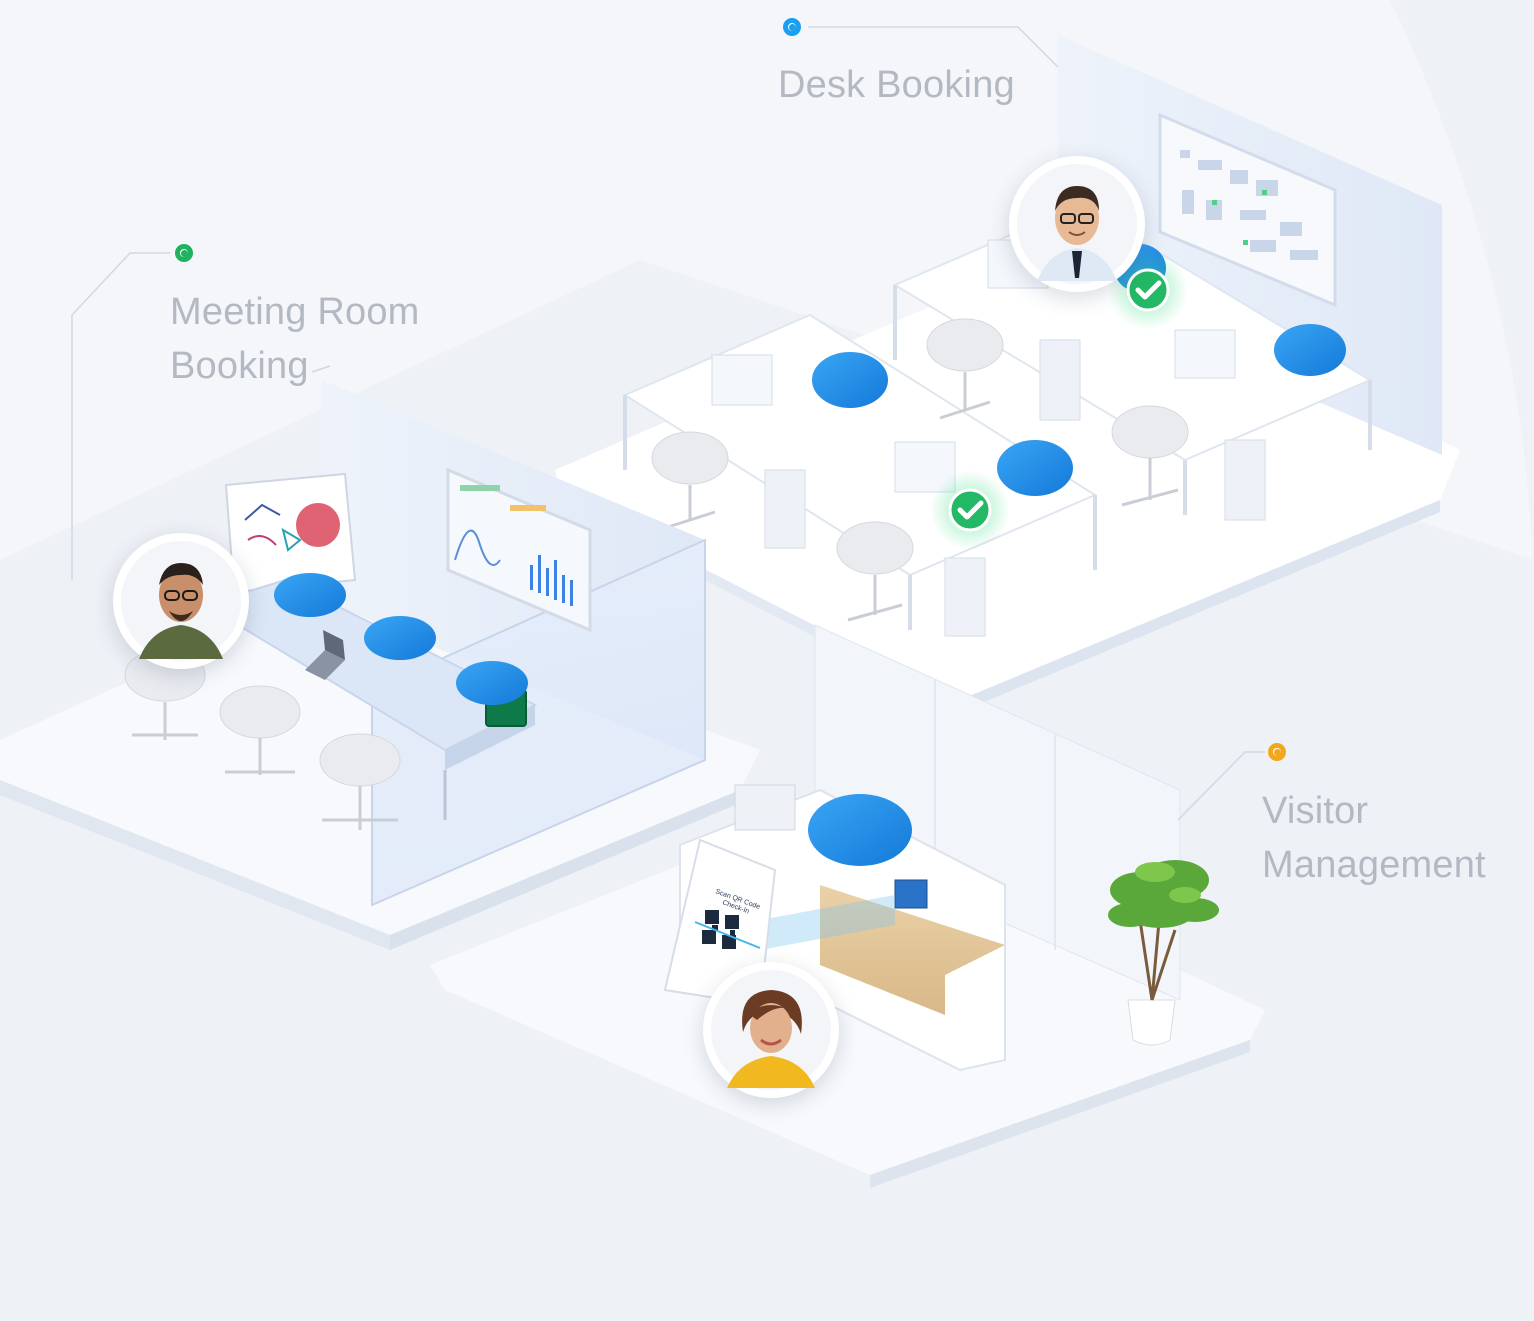 The height and width of the screenshot is (1321, 1534). Describe the element at coordinates (771, 1030) in the screenshot. I see `avatar-visitor` at that location.